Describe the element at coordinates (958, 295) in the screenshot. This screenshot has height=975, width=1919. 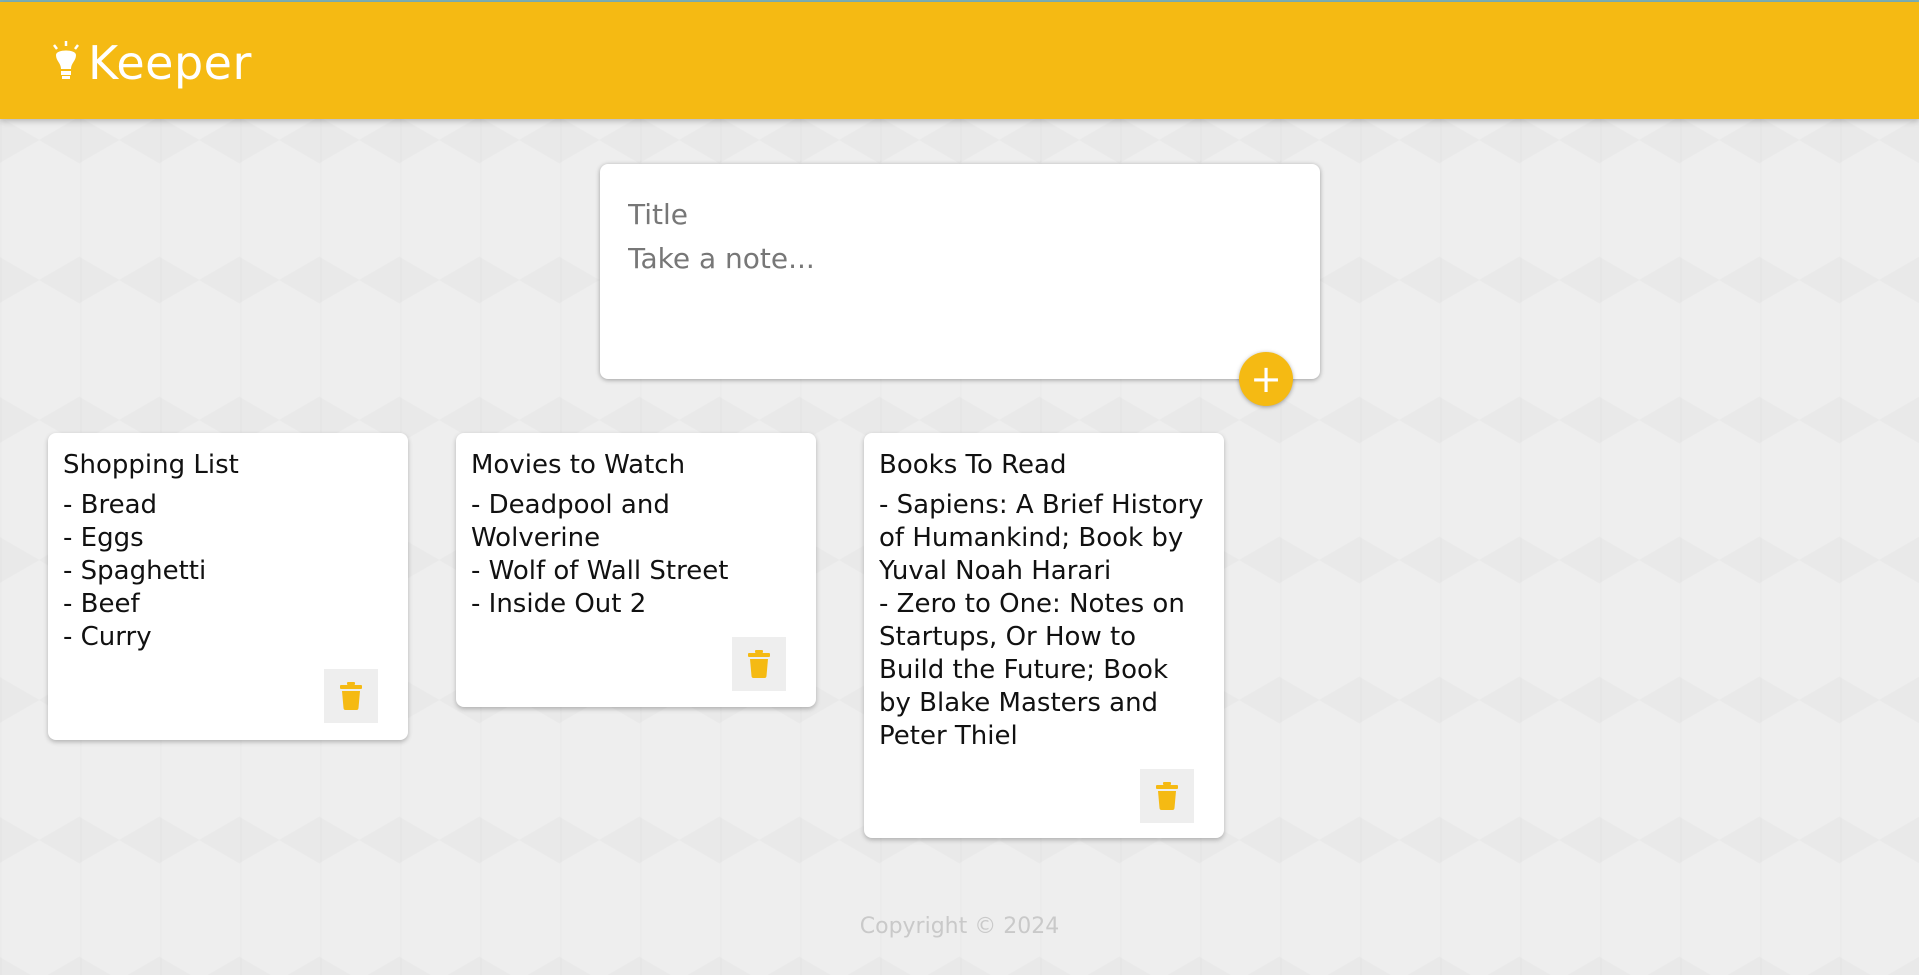
I see `note-content-input` at that location.